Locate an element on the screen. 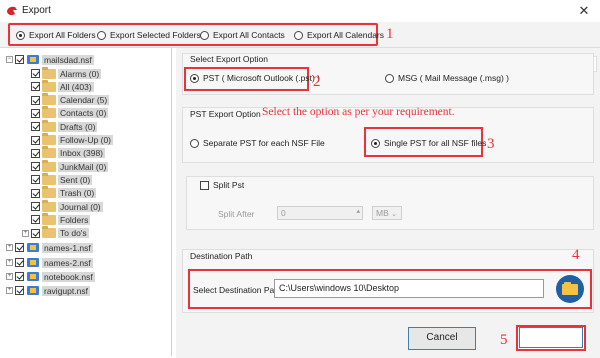 This screenshot has height=358, width=600. step-number-5: 5 is located at coordinates (504, 340).